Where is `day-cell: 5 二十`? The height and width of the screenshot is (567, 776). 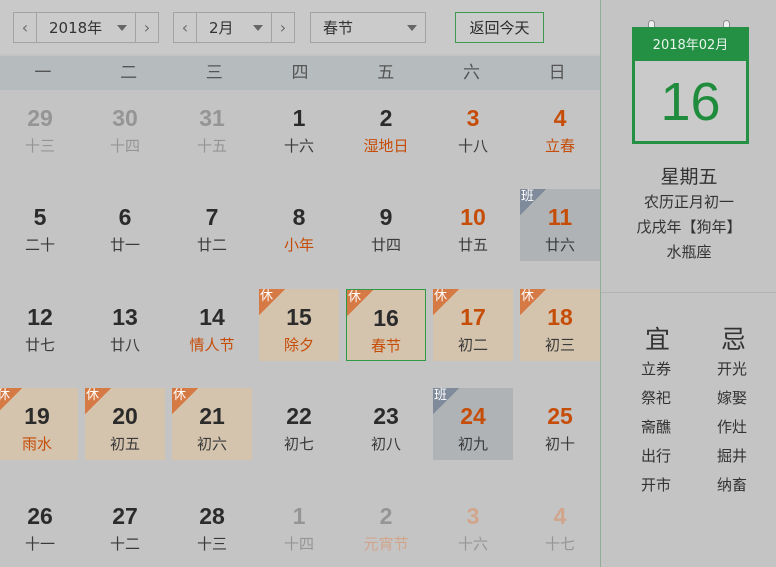 day-cell: 5 二十 is located at coordinates (40, 225).